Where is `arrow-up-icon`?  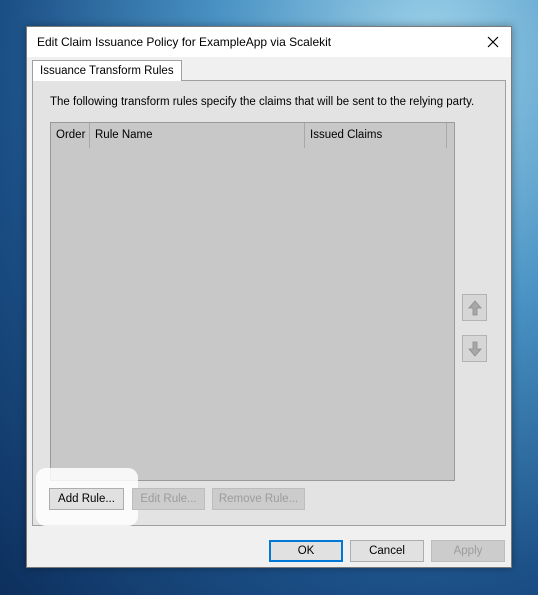
arrow-up-icon is located at coordinates (474, 307).